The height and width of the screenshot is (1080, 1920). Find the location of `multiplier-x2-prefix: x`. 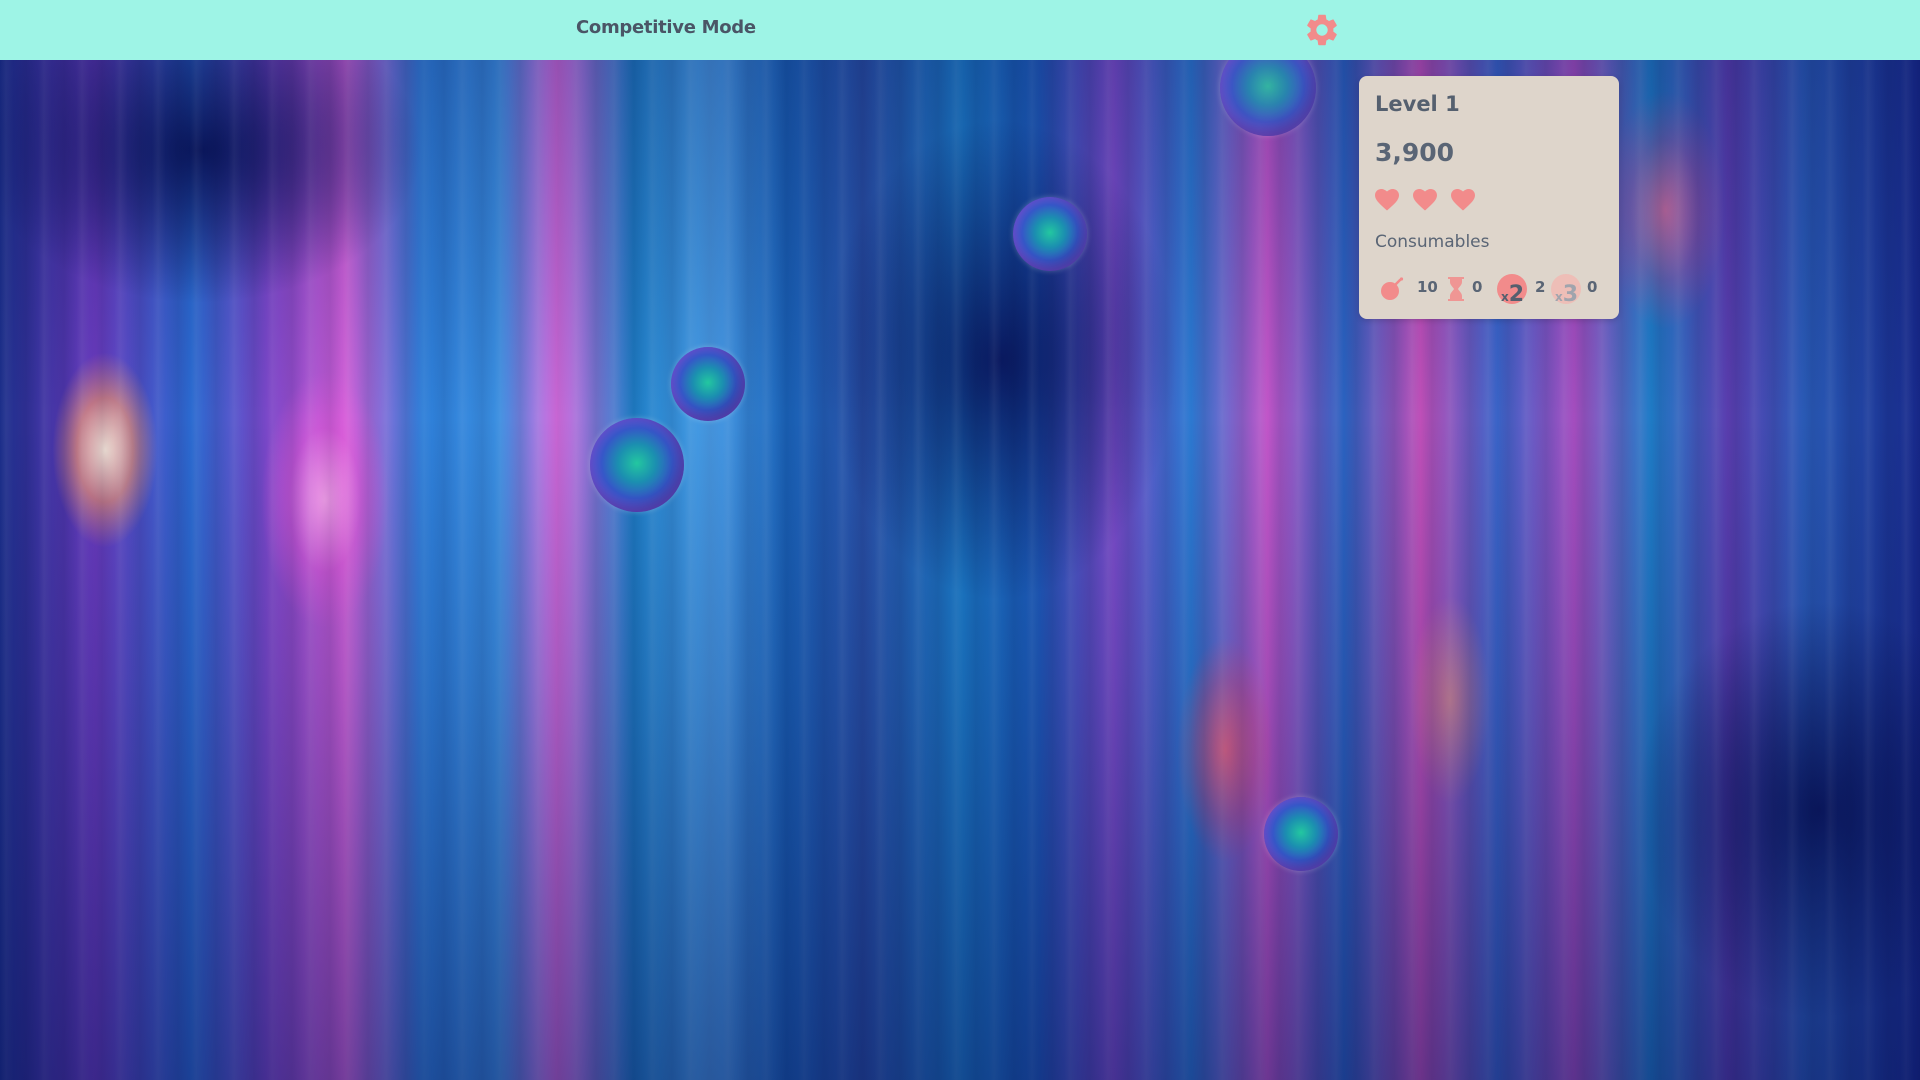

multiplier-x2-prefix: x is located at coordinates (1505, 297).